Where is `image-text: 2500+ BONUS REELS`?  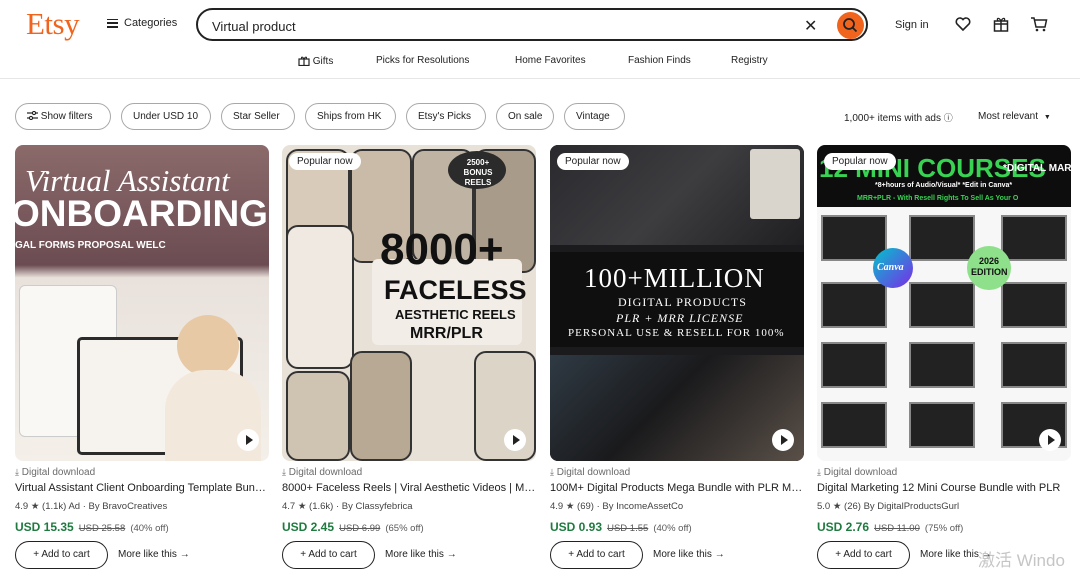
image-text: 2500+ BONUS REELS is located at coordinates (478, 172).